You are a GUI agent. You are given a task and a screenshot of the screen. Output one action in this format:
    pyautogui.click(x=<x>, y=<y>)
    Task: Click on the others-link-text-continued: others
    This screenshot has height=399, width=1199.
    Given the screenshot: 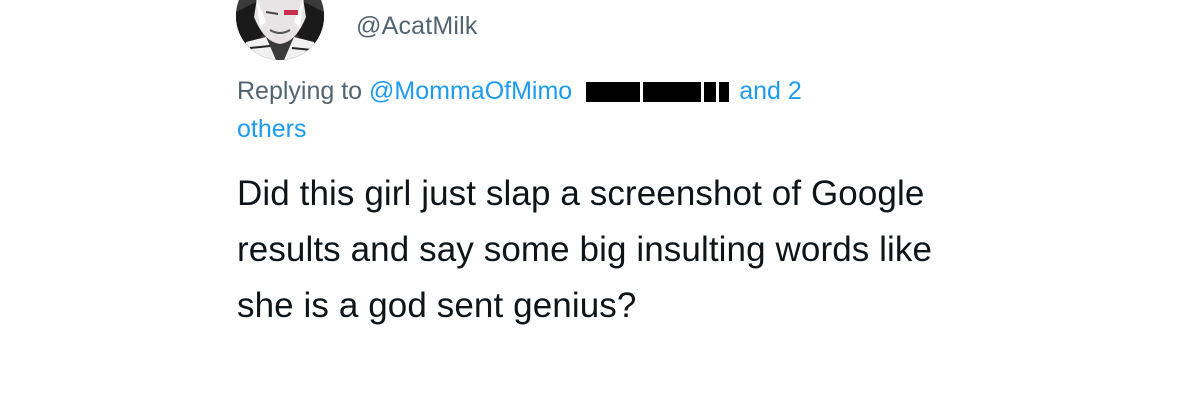 What is the action you would take?
    pyautogui.click(x=272, y=129)
    